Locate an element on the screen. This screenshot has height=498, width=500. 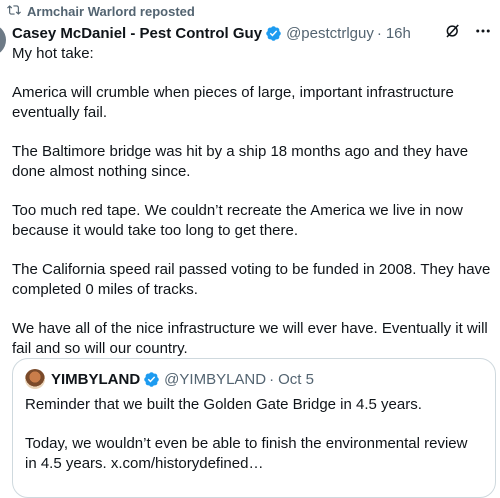
repost-label: Armchair Warlord reposted is located at coordinates (111, 11).